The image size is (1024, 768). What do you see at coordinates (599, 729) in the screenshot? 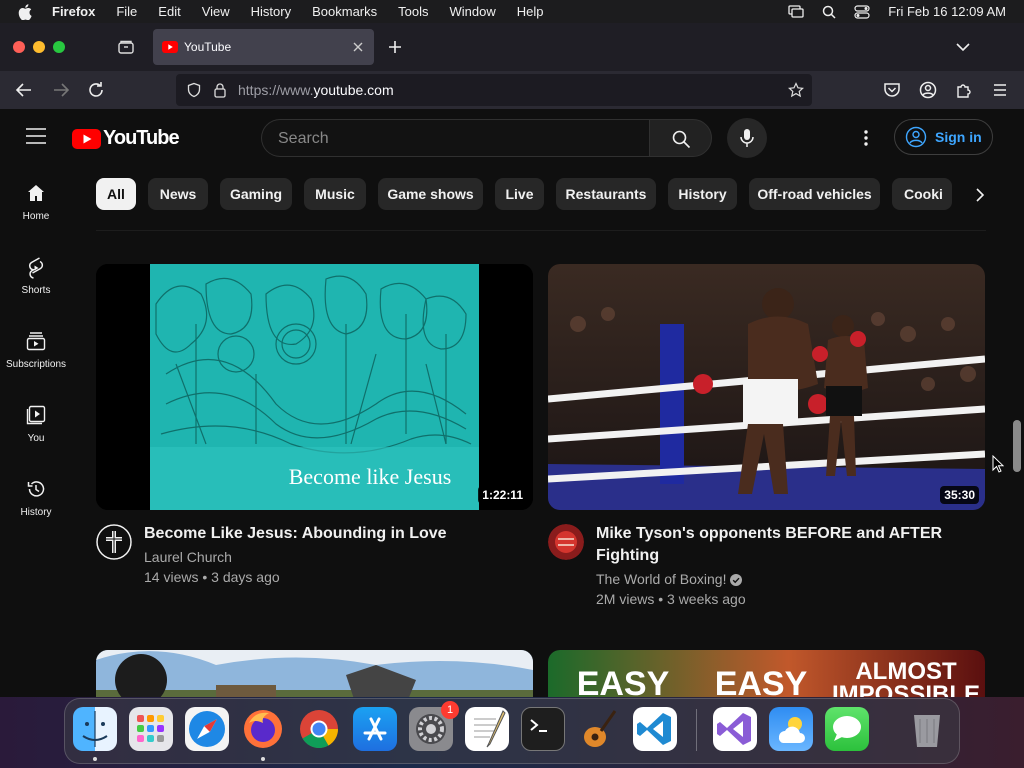
I see `garageband-icon` at bounding box center [599, 729].